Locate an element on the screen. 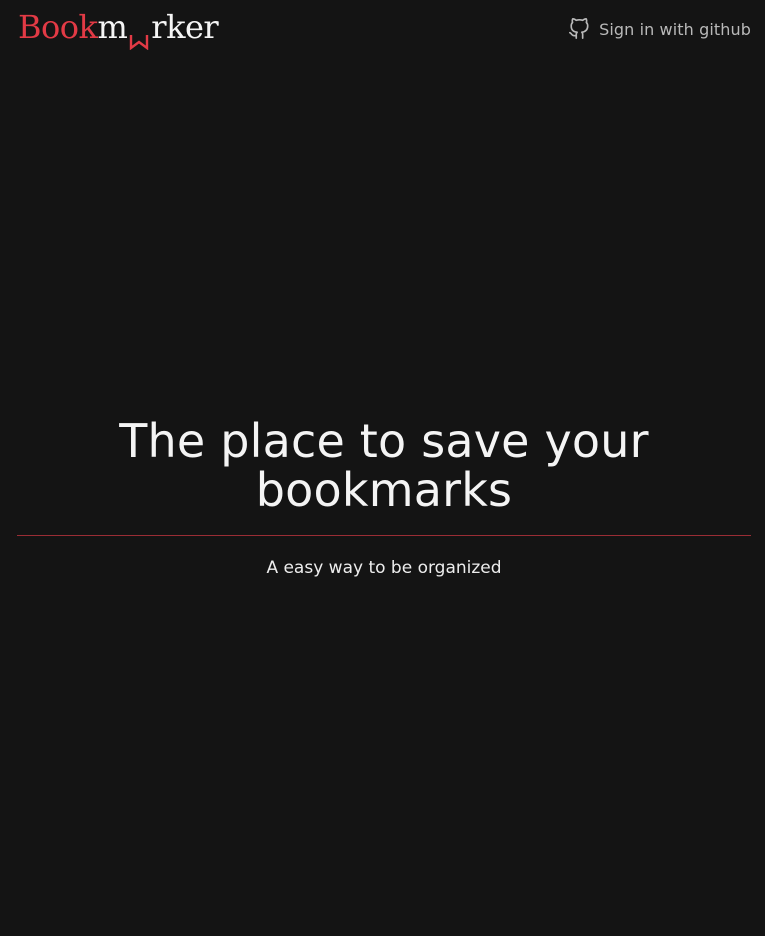 Image resolution: width=765 pixels, height=936 pixels. hero-title: The place to save your bookmarks is located at coordinates (384, 465).